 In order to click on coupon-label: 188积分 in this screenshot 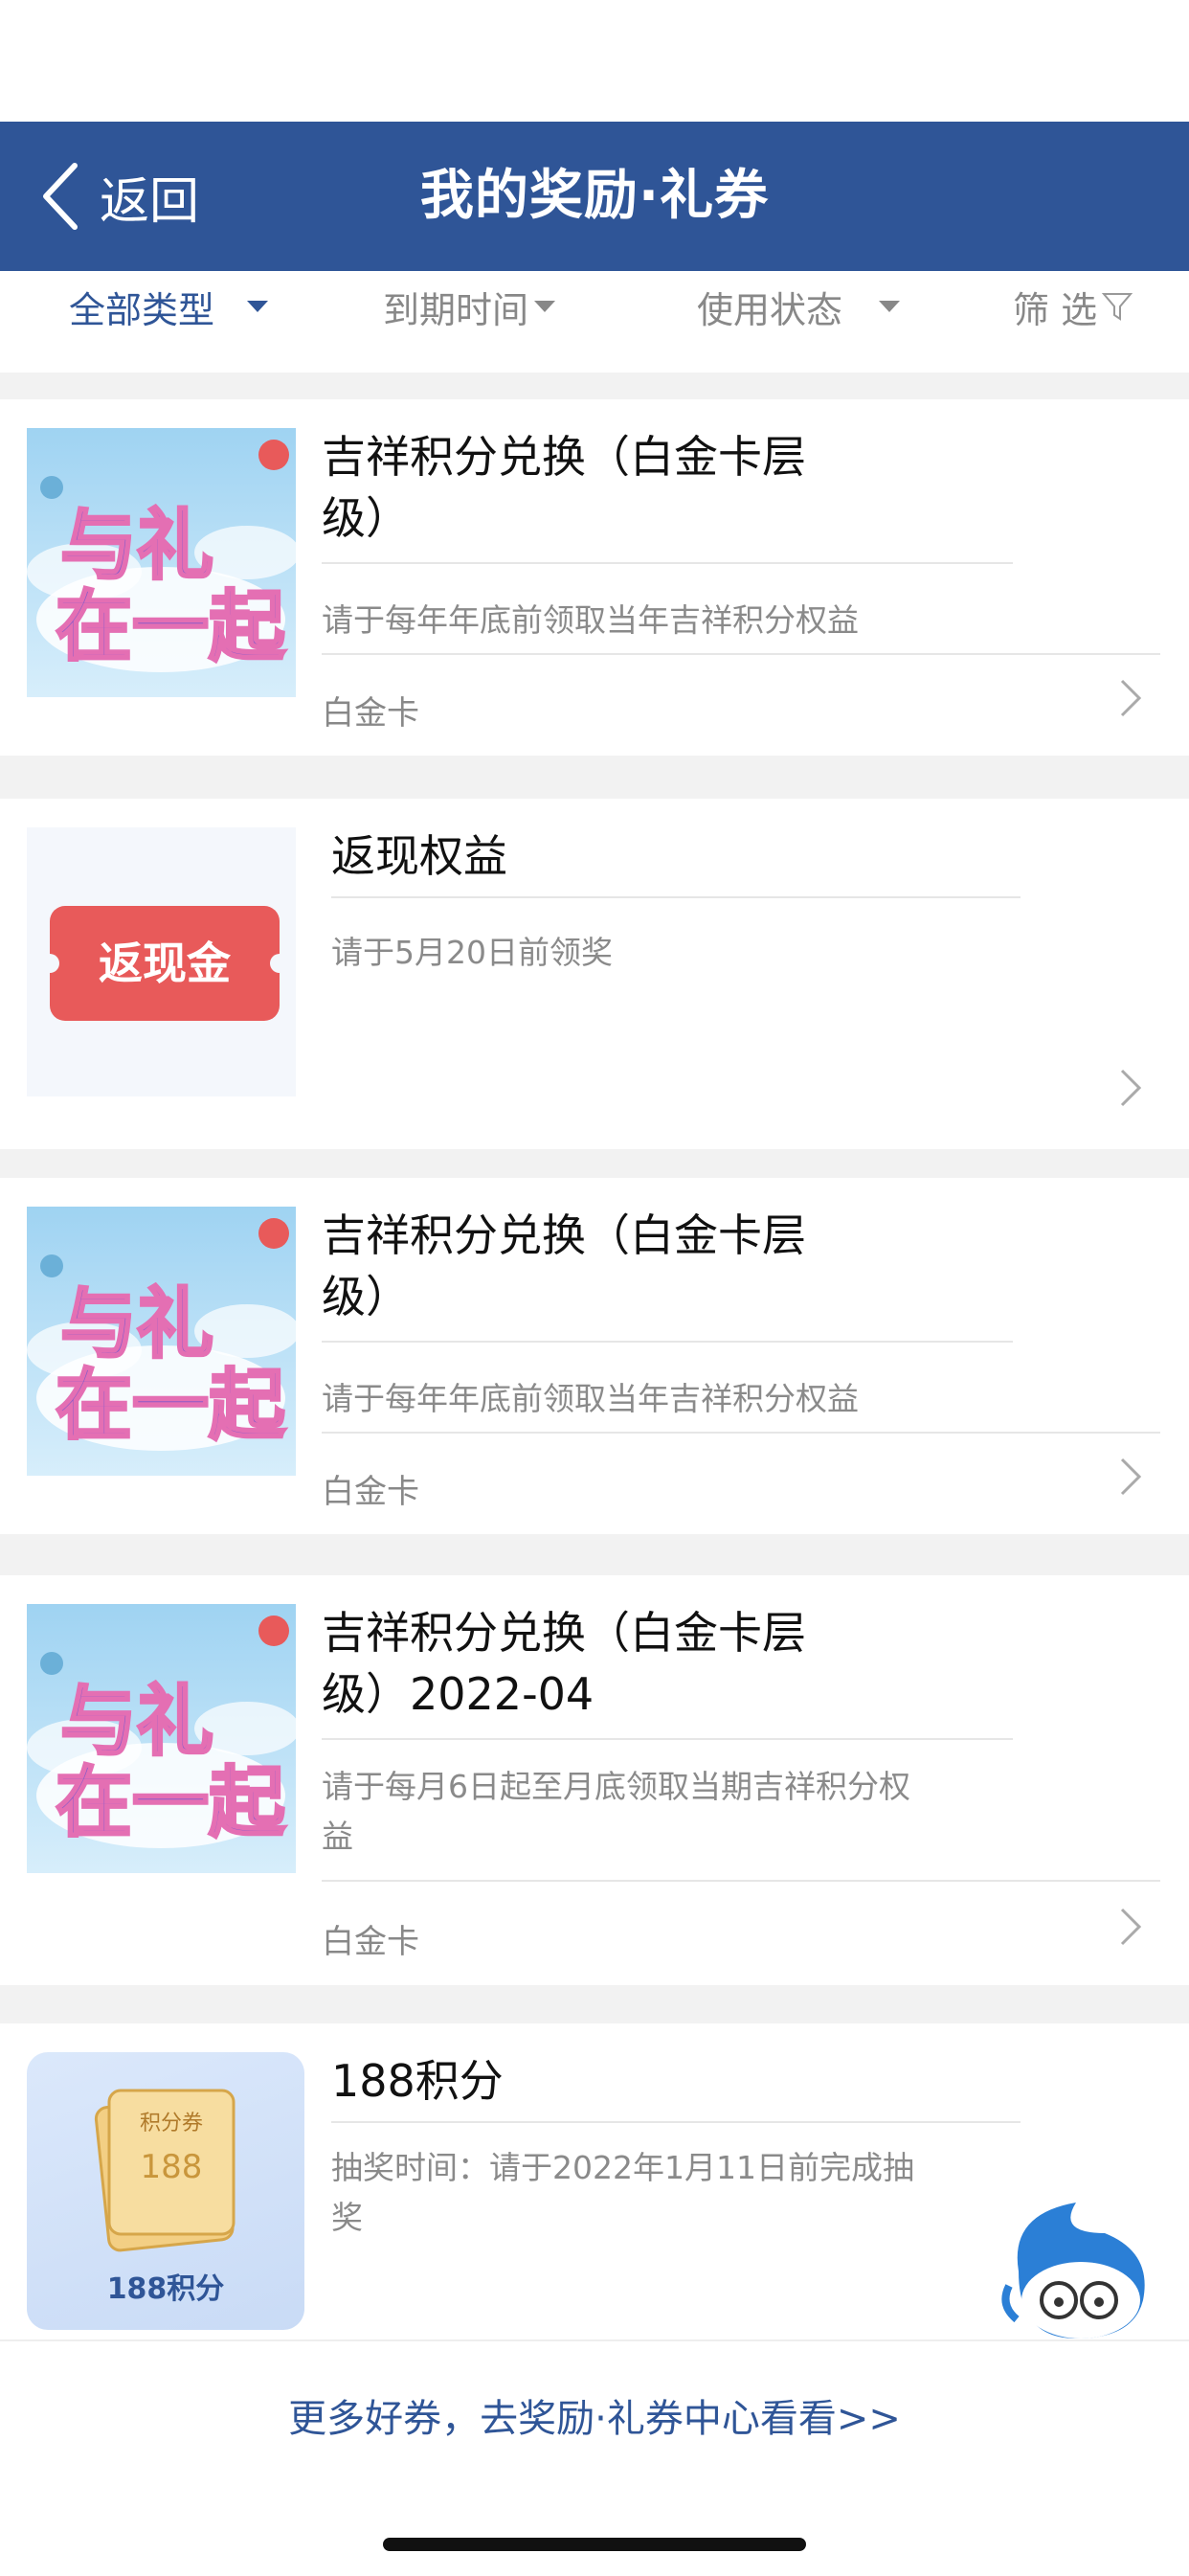, I will do `click(165, 2289)`.